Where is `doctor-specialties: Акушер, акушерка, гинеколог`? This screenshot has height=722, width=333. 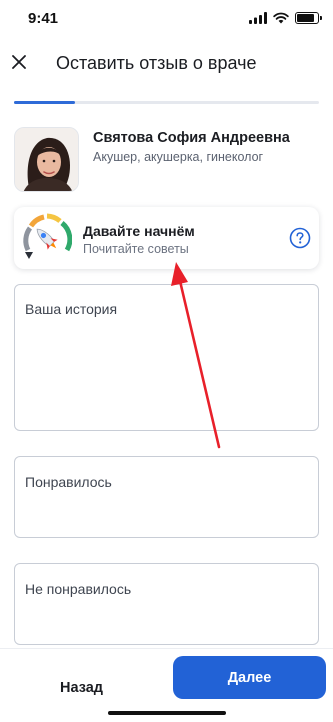 doctor-specialties: Акушер, акушерка, гинеколог is located at coordinates (178, 157).